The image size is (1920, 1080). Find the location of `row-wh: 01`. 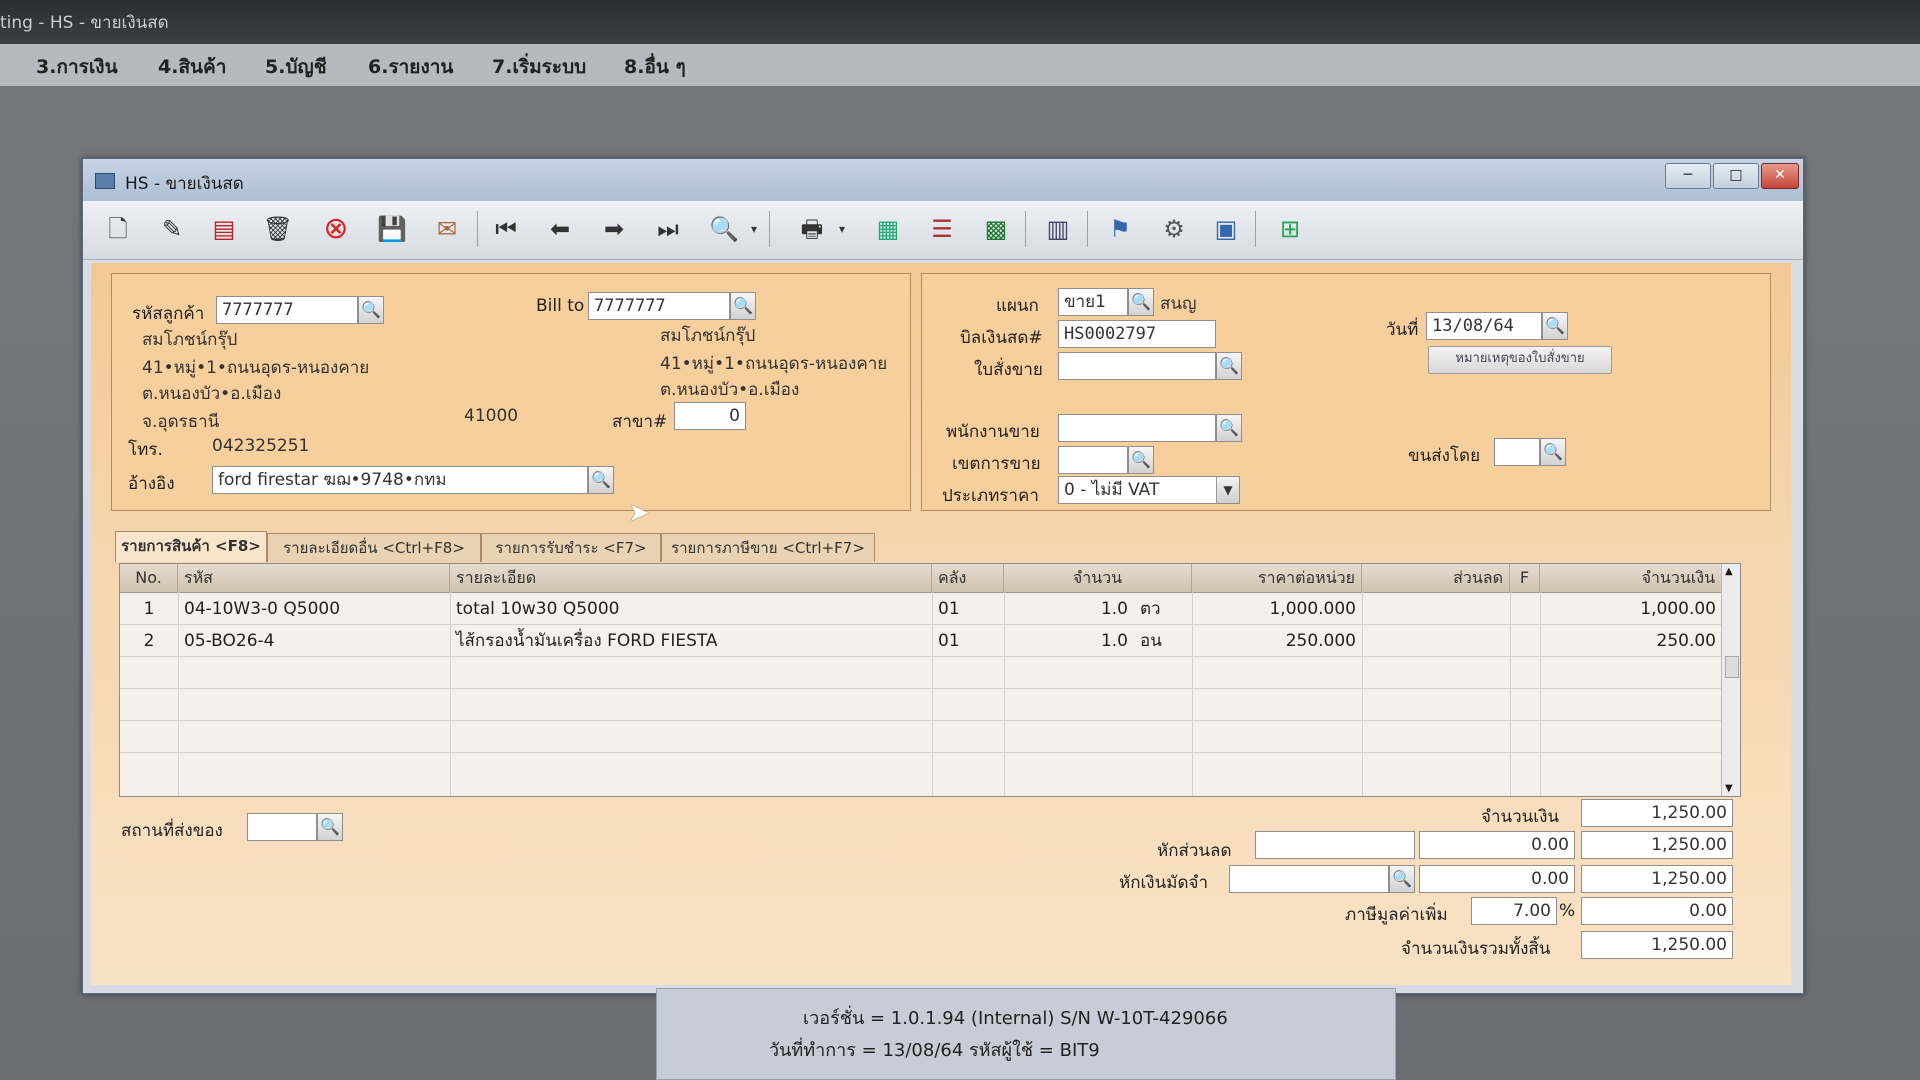

row-wh: 01 is located at coordinates (949, 609).